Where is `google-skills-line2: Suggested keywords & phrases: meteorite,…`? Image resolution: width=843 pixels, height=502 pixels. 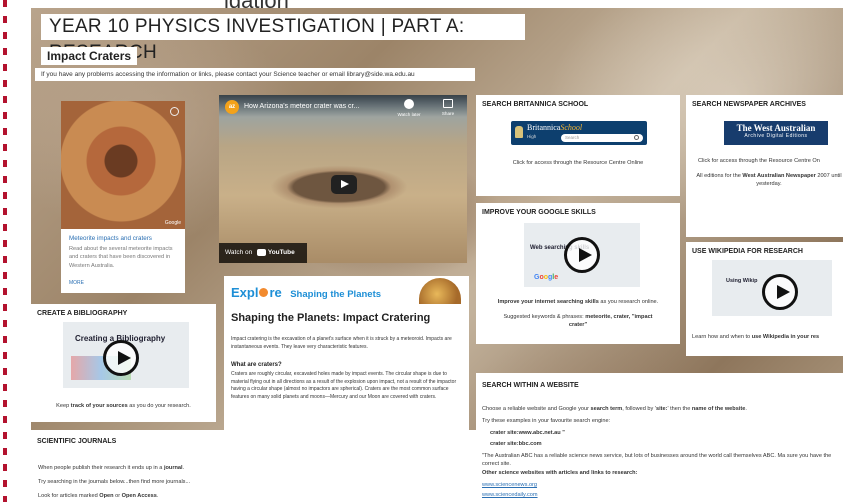
google-skills-line2: Suggested keywords & phrases: meteorite,… is located at coordinates (578, 321).